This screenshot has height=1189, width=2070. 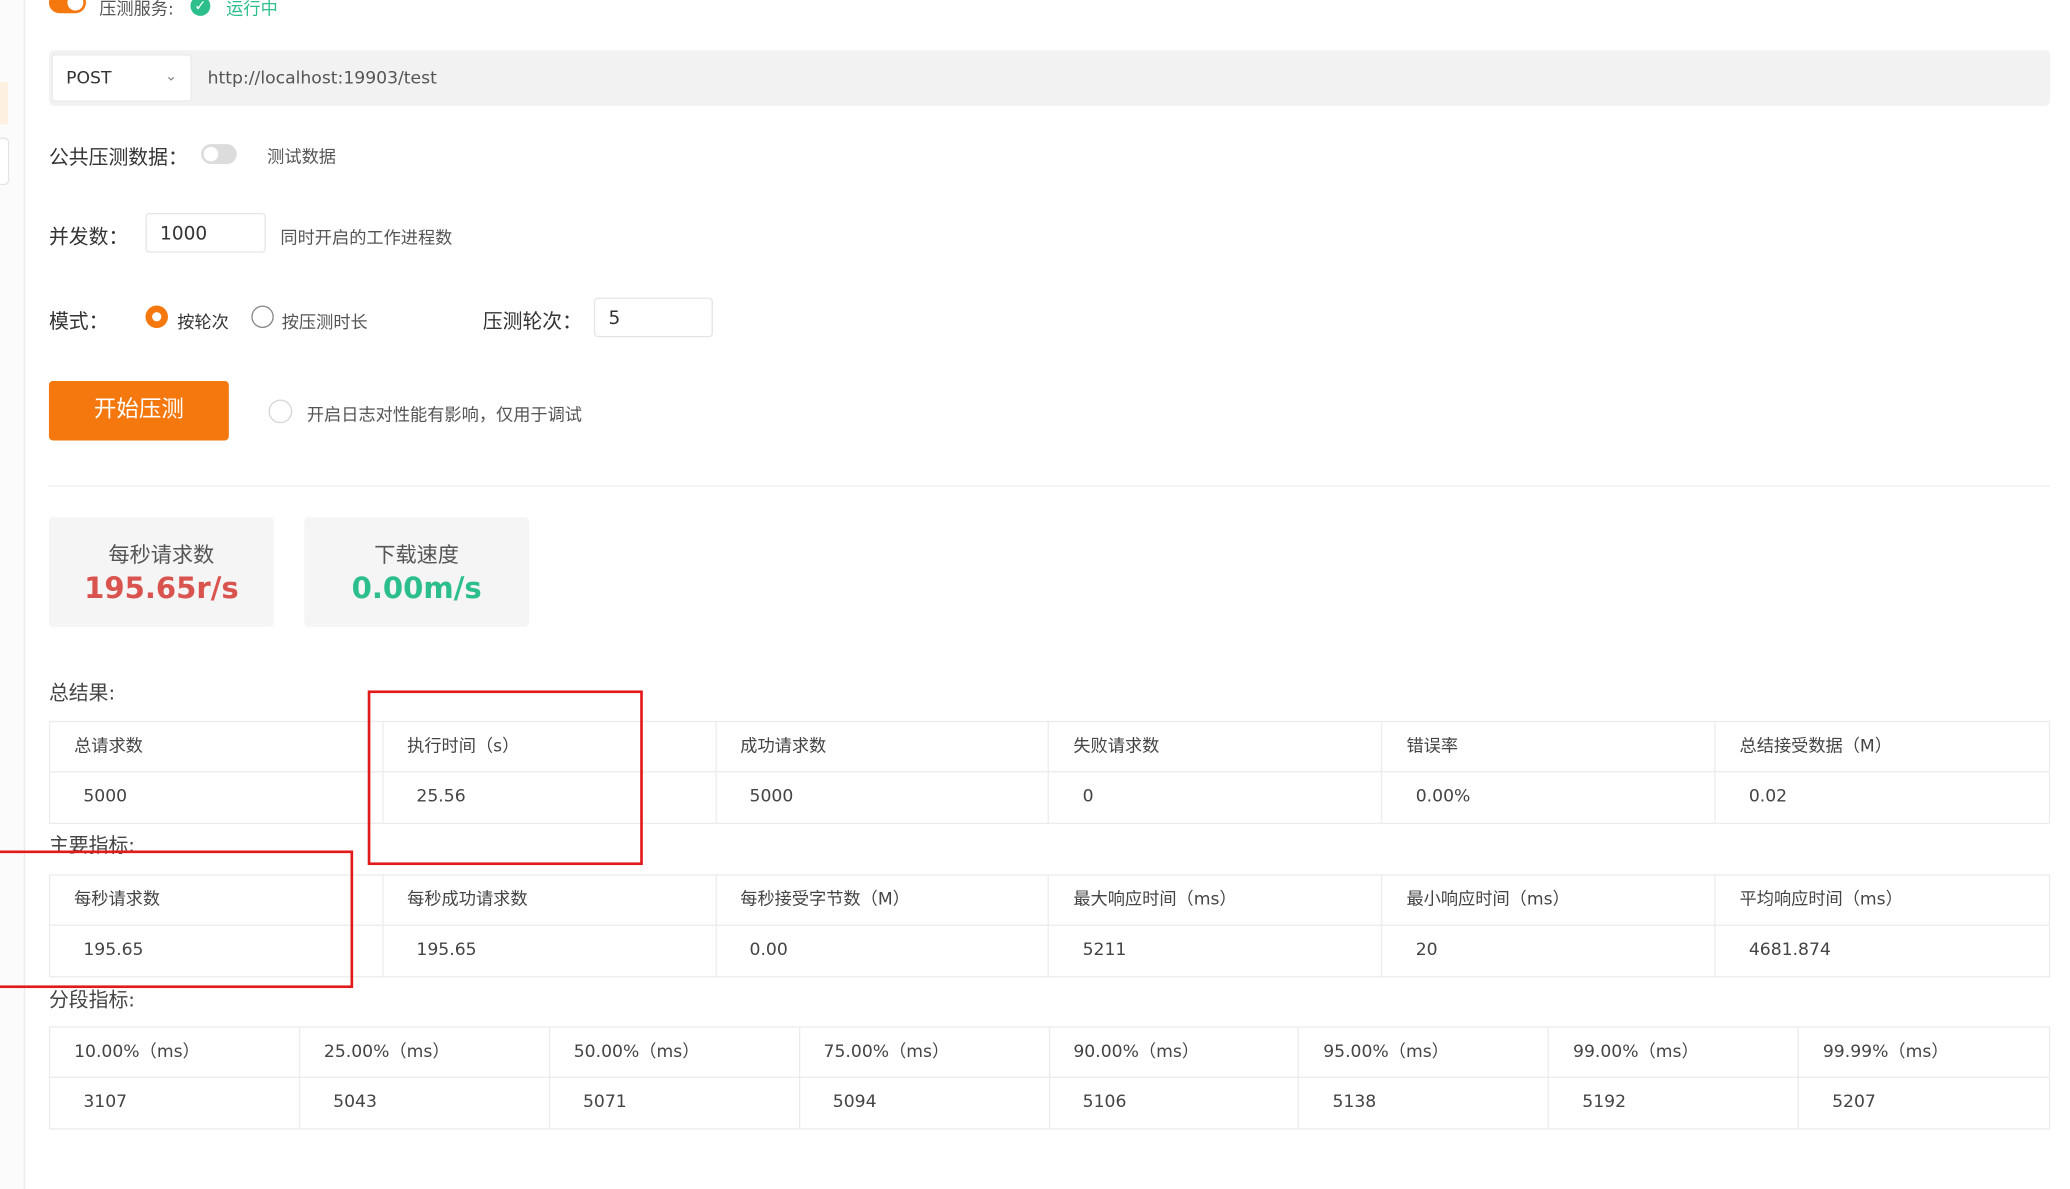 What do you see at coordinates (653, 317) in the screenshot?
I see `rounds-input: 5` at bounding box center [653, 317].